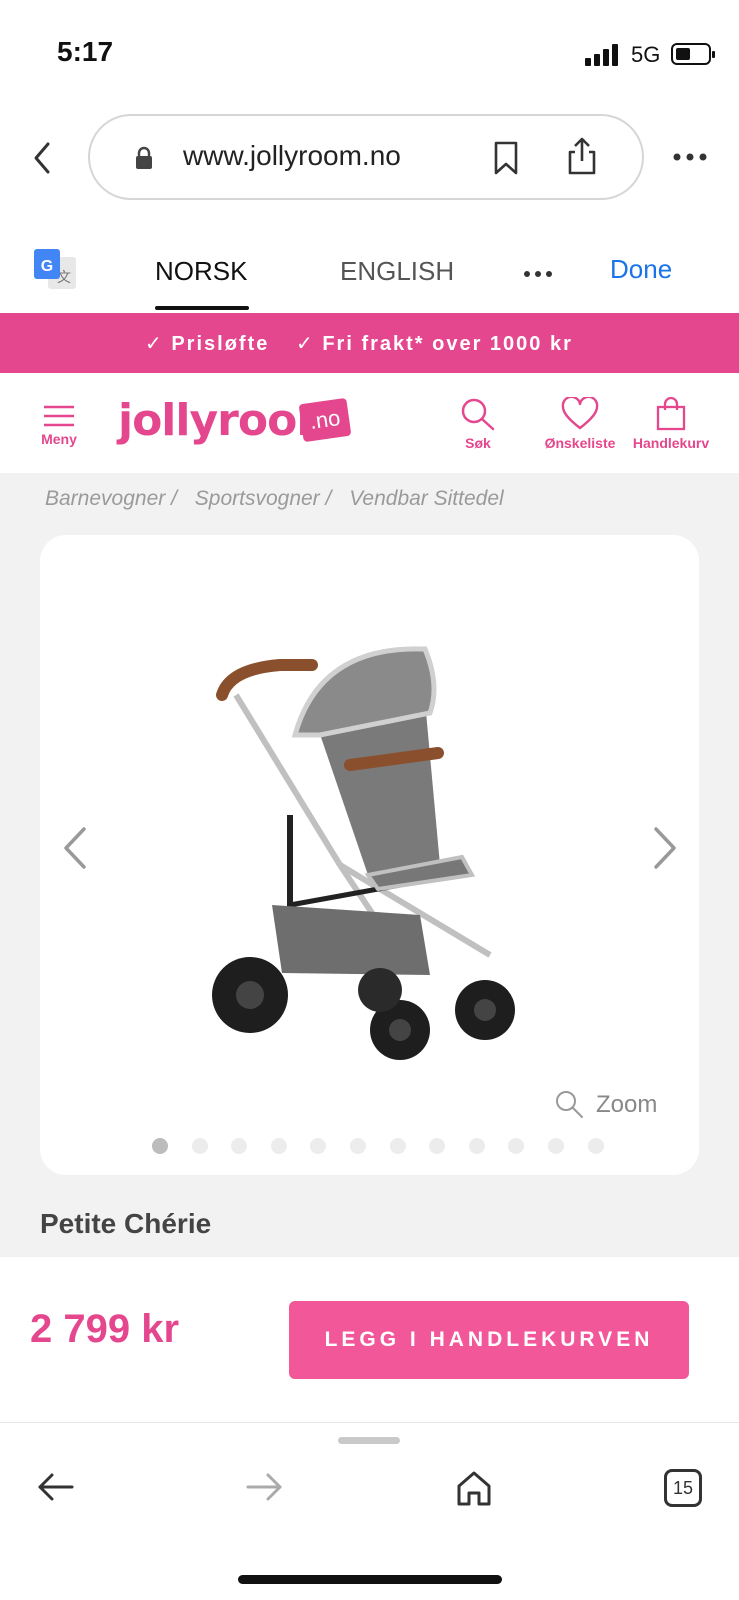 This screenshot has width=739, height=1600. Describe the element at coordinates (202, 308) in the screenshot. I see `active-tab-indicator` at that location.